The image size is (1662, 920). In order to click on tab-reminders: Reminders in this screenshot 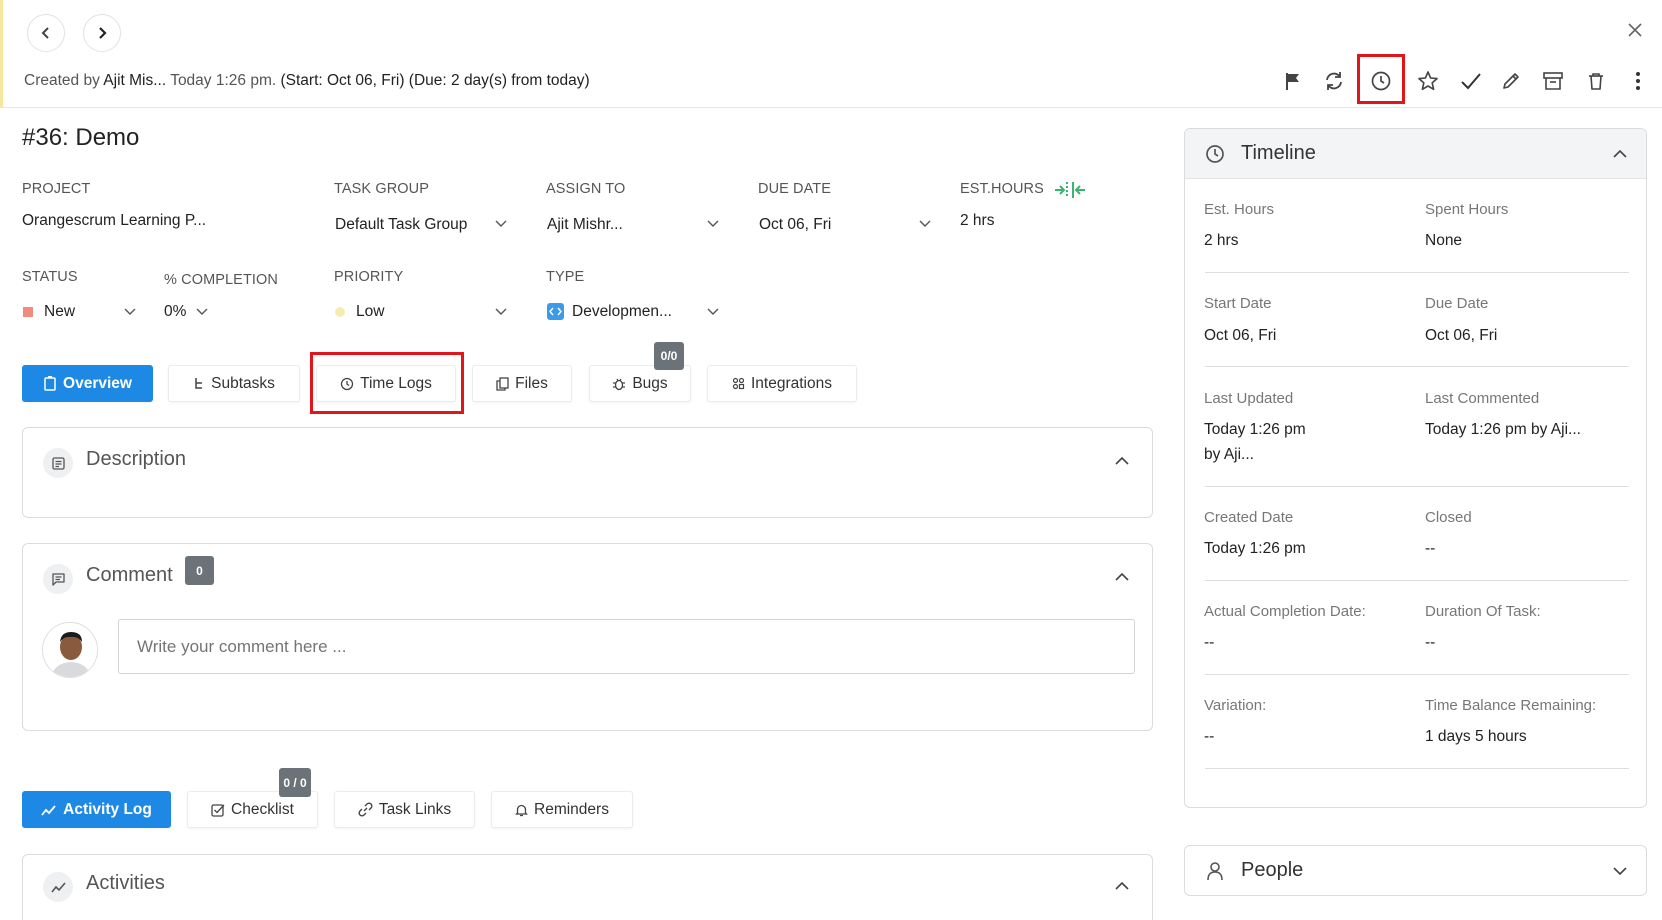, I will do `click(562, 809)`.